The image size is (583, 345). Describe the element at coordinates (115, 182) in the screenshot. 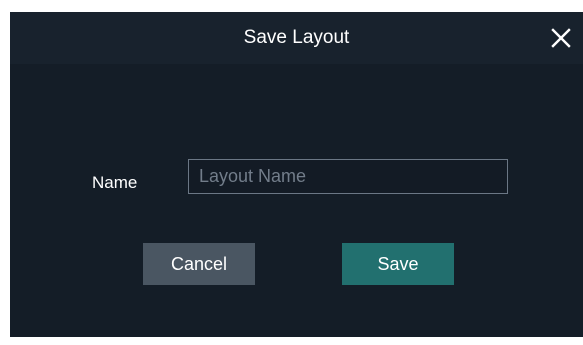

I see `name-label: Name` at that location.